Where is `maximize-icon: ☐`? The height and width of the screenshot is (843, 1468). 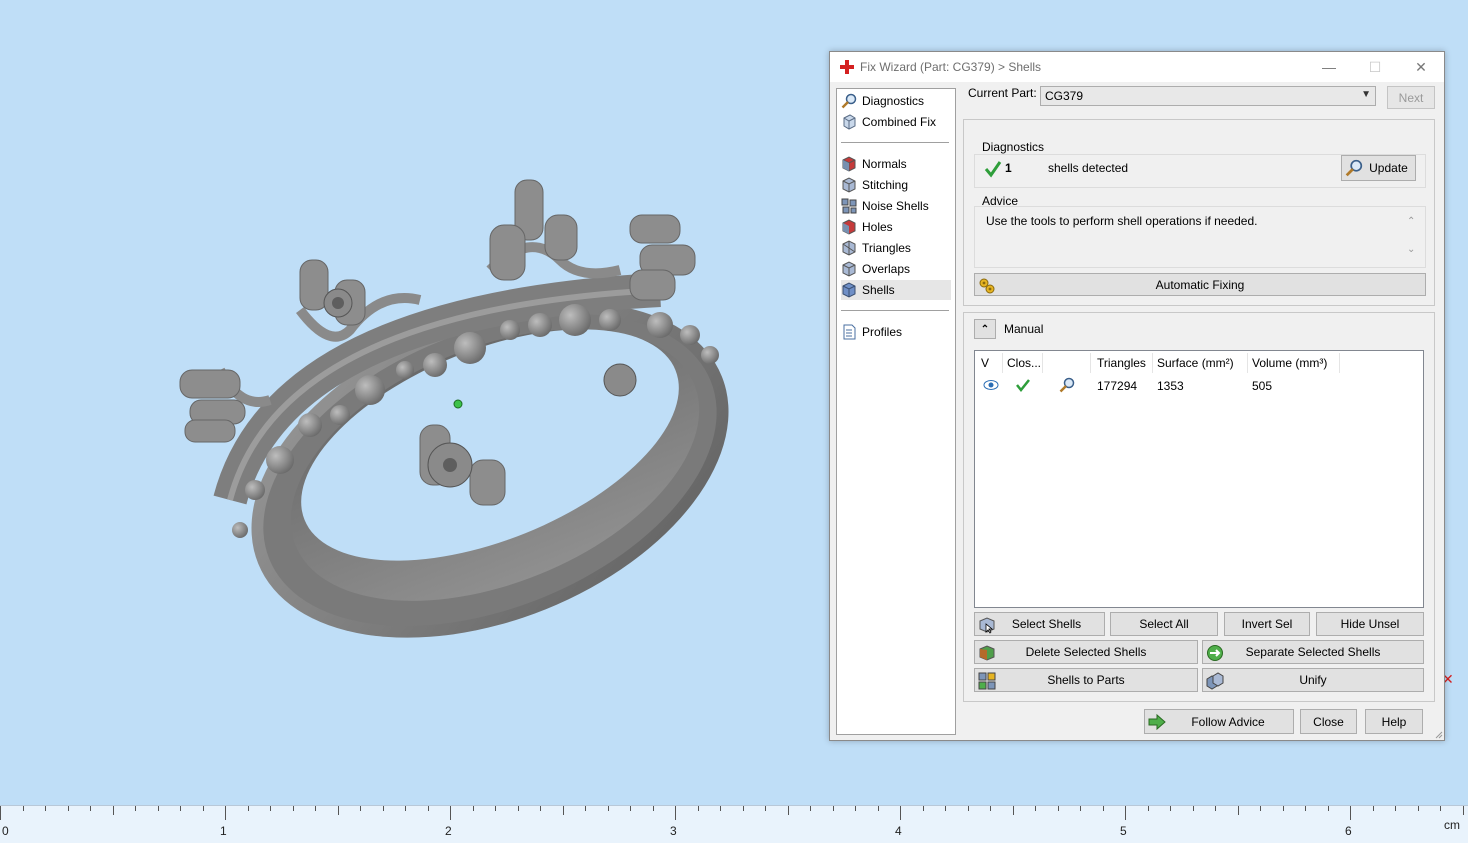 maximize-icon: ☐ is located at coordinates (1375, 66).